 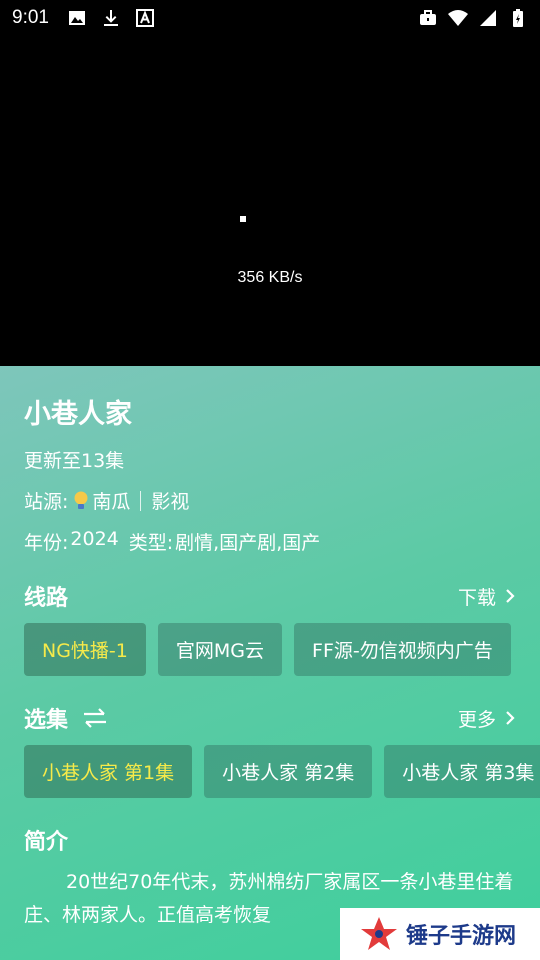 What do you see at coordinates (458, 18) in the screenshot?
I see `wifi-icon` at bounding box center [458, 18].